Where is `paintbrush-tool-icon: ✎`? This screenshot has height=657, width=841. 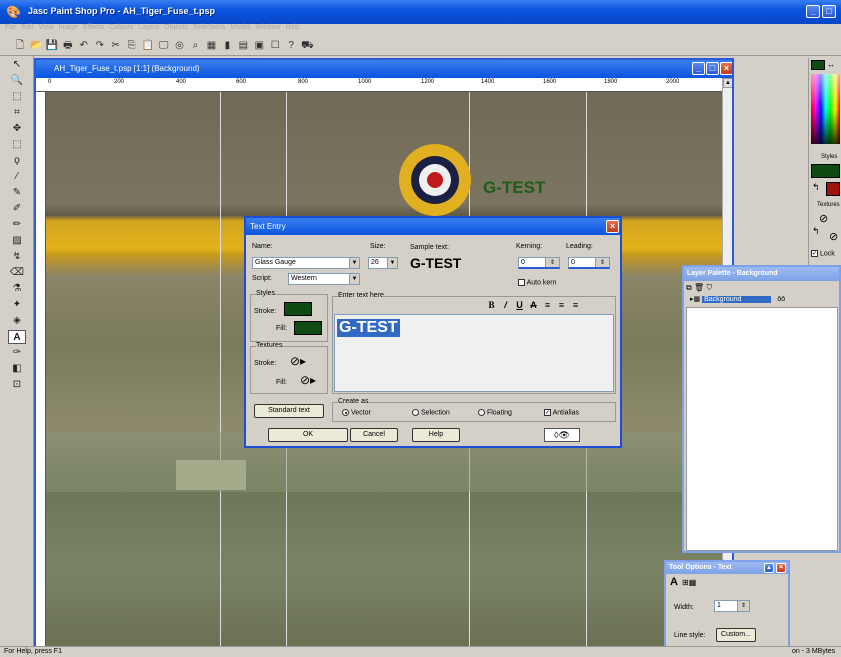 paintbrush-tool-icon: ✎ is located at coordinates (17, 193).